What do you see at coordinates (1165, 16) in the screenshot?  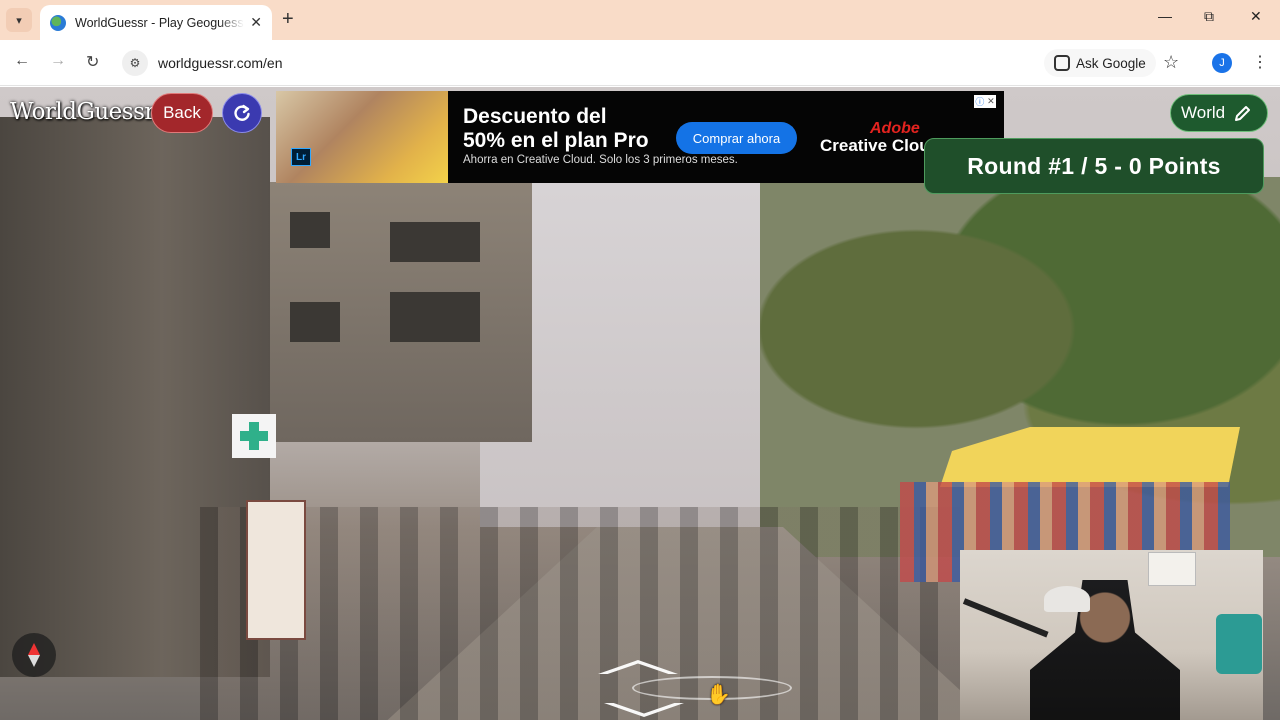 I see `minimize-icon: —` at bounding box center [1165, 16].